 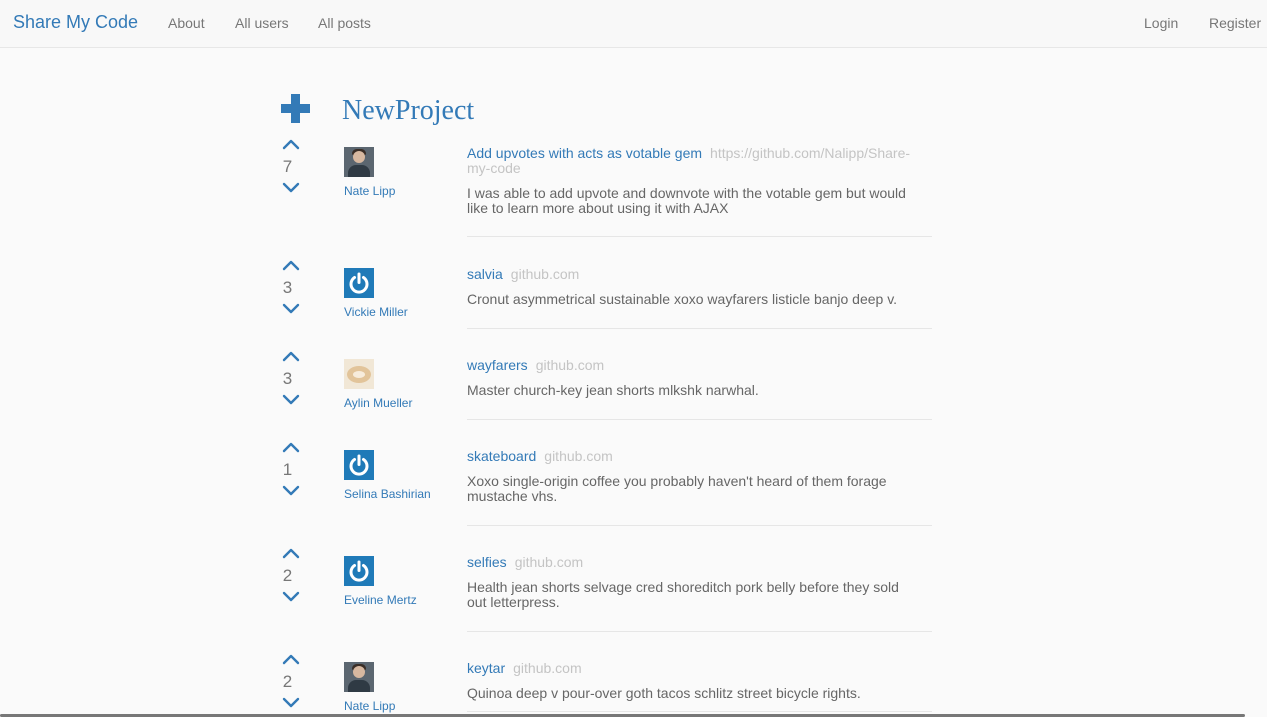 What do you see at coordinates (699, 668) in the screenshot?
I see `post-title-line: keytar github.com` at bounding box center [699, 668].